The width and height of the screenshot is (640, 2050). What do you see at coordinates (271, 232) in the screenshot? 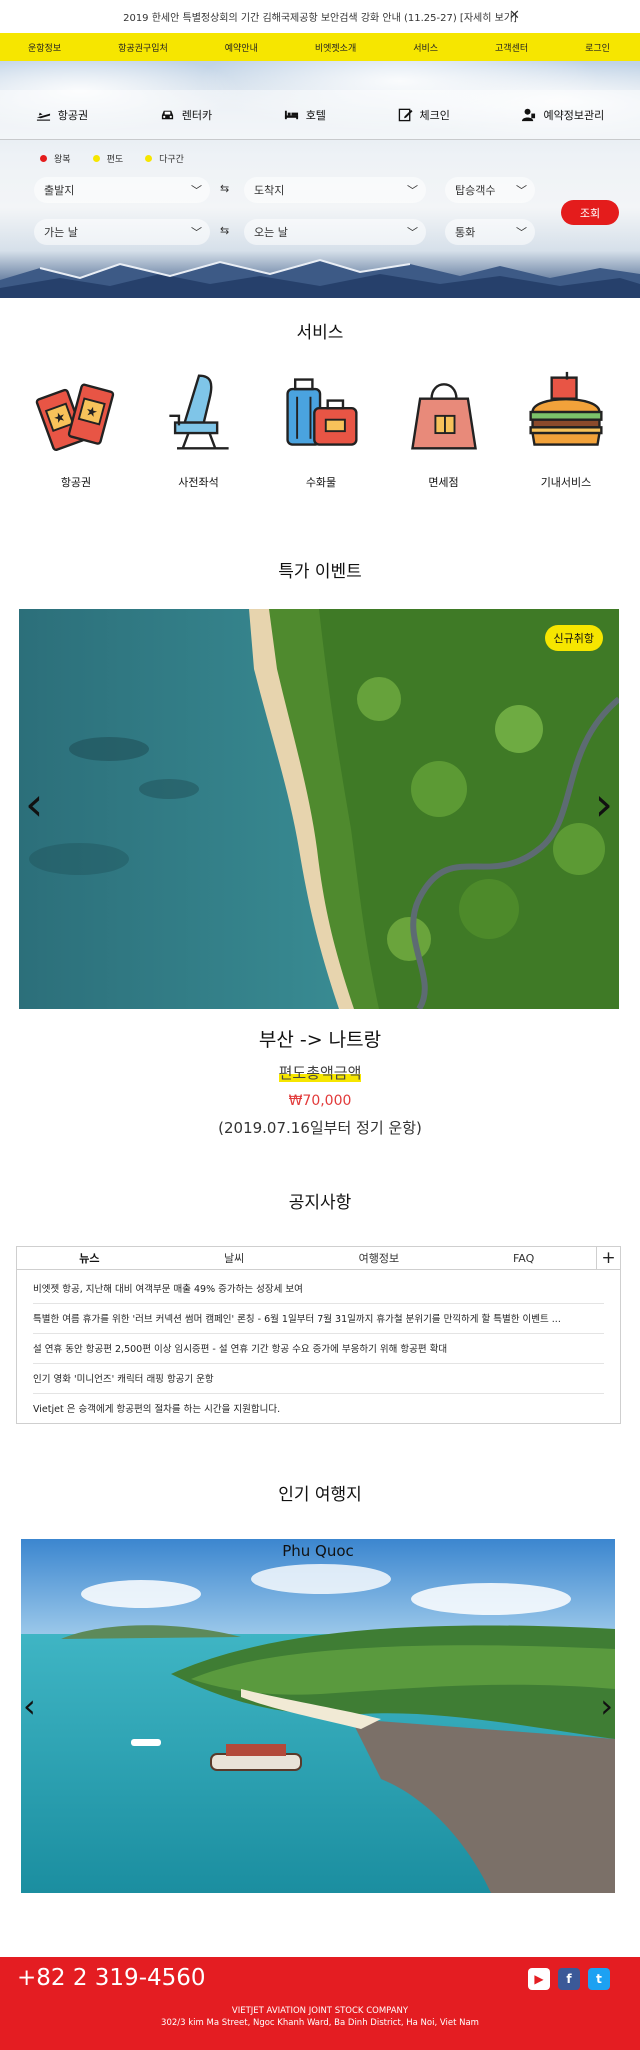
I see `return-date-placeholder: 오는 날` at bounding box center [271, 232].